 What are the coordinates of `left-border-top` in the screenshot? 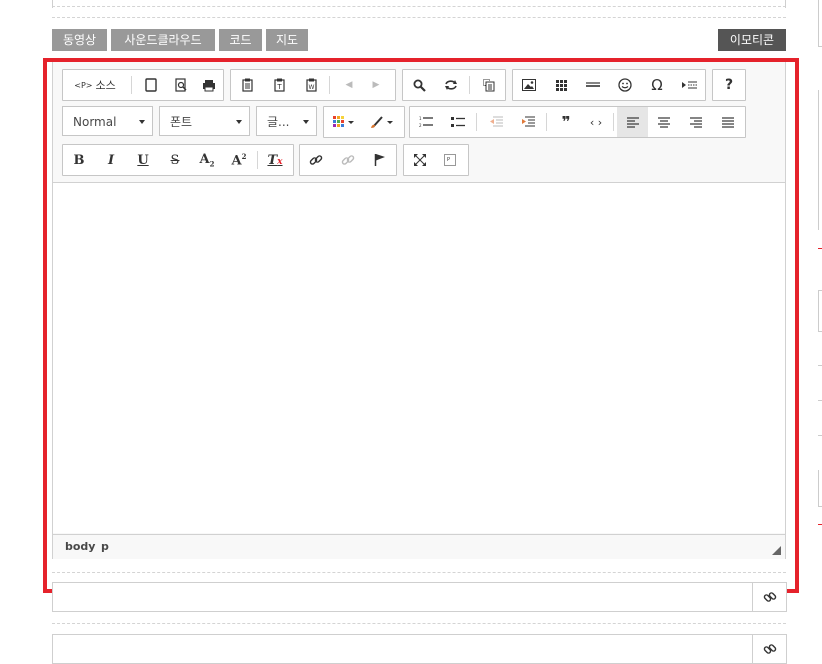 It's located at (52, 4).